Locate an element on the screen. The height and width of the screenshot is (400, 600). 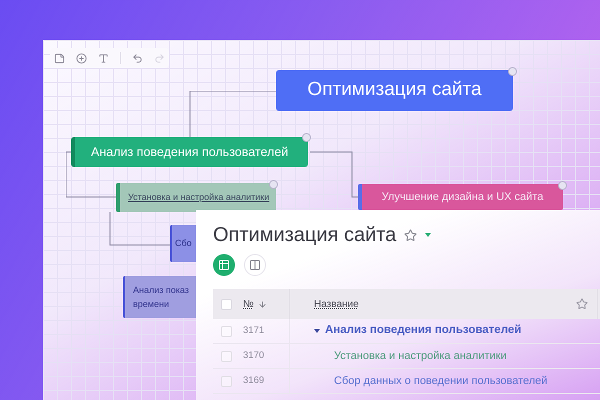
number-column-header: № is located at coordinates (248, 304).